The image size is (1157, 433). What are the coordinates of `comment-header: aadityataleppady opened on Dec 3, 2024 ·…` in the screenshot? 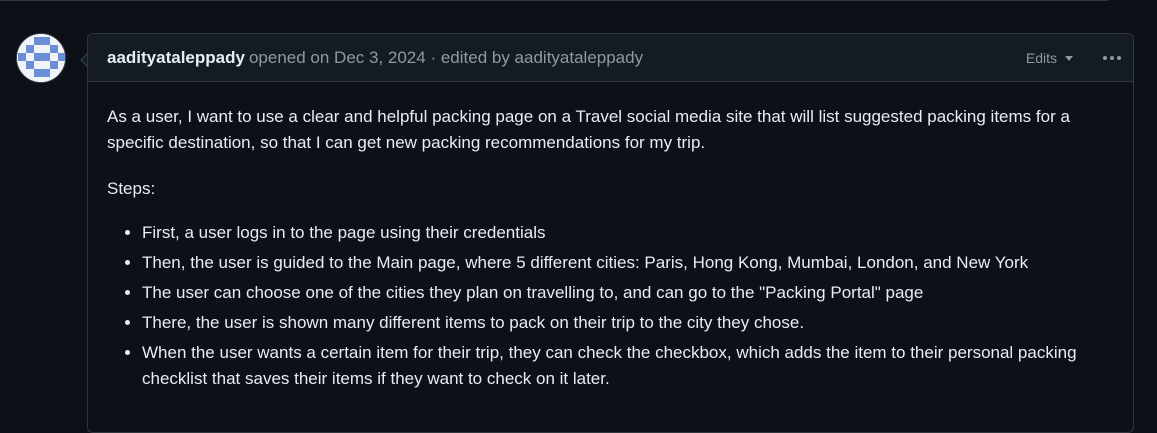 It's located at (610, 58).